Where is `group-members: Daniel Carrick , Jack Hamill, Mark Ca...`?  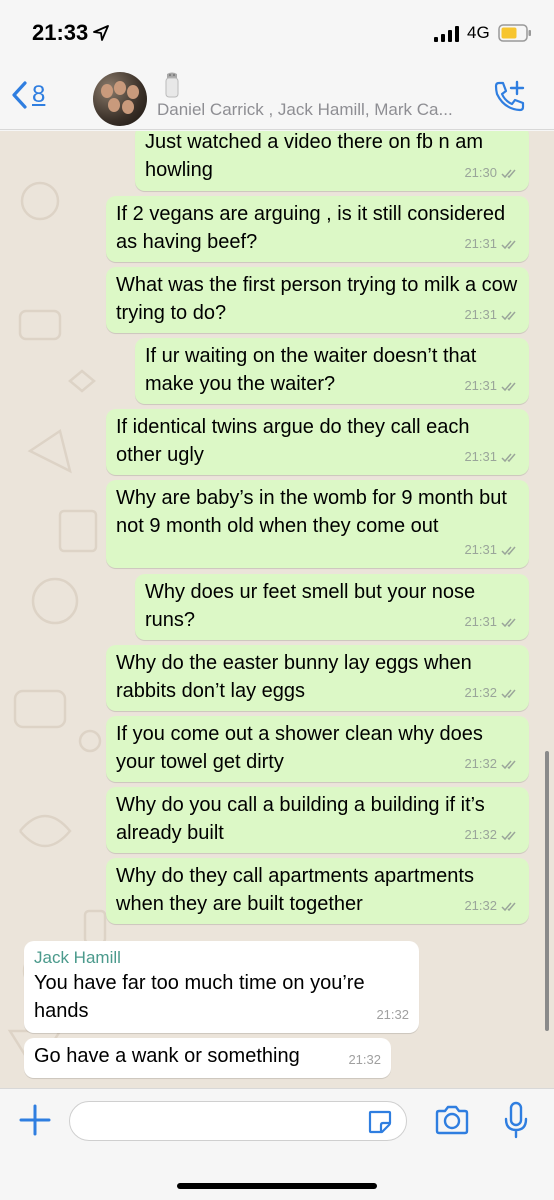 group-members: Daniel Carrick , Jack Hamill, Mark Ca... is located at coordinates (319, 110).